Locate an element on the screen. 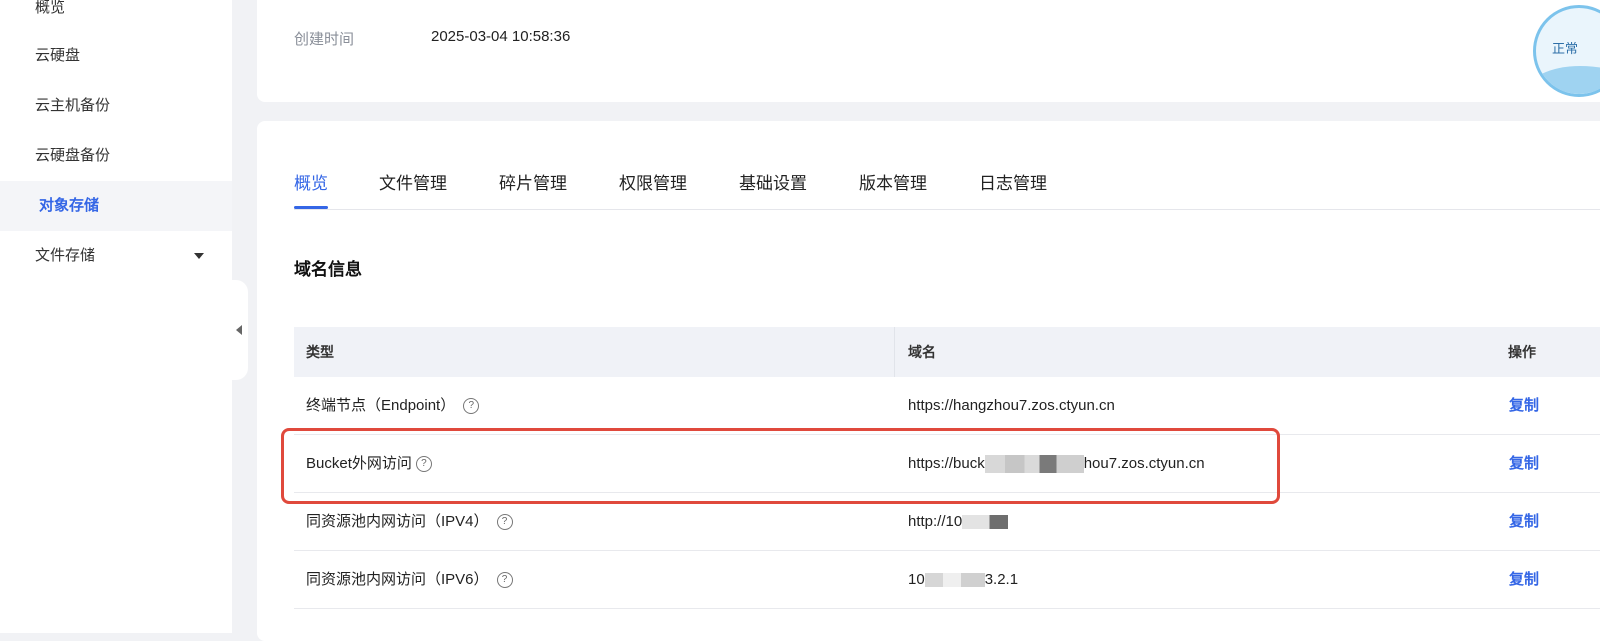 Image resolution: width=1600 pixels, height=641 pixels. sidebar-collapse-button is located at coordinates (240, 330).